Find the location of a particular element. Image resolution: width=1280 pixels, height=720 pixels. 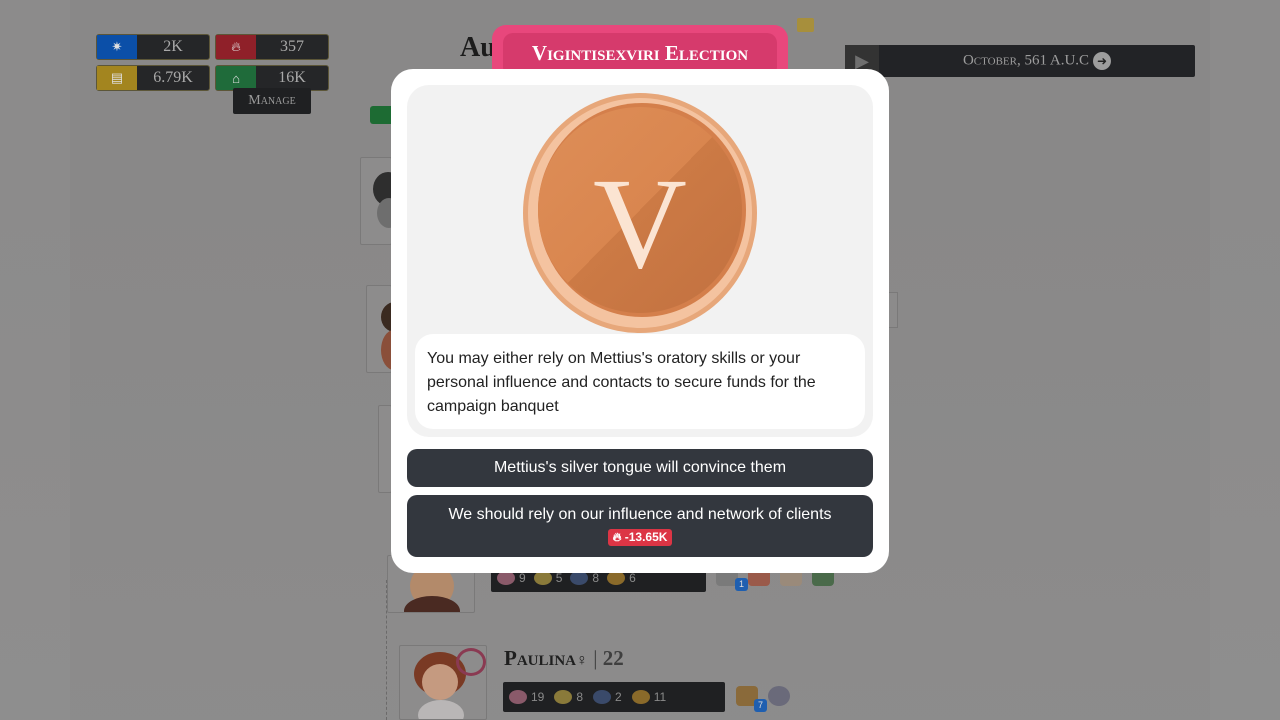

intelligence-stat: 9 is located at coordinates (511, 578).